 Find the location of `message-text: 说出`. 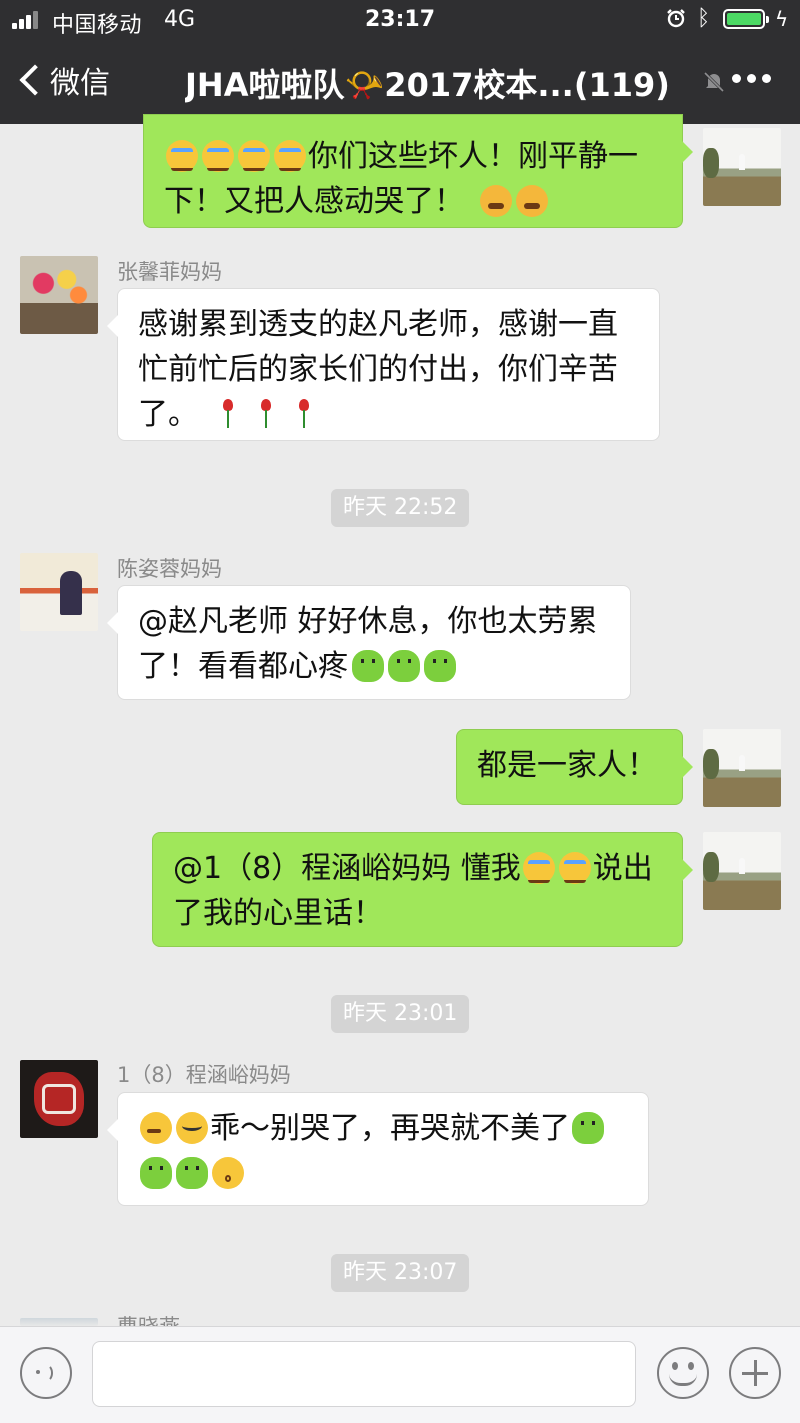

message-text: 说出 is located at coordinates (622, 868).